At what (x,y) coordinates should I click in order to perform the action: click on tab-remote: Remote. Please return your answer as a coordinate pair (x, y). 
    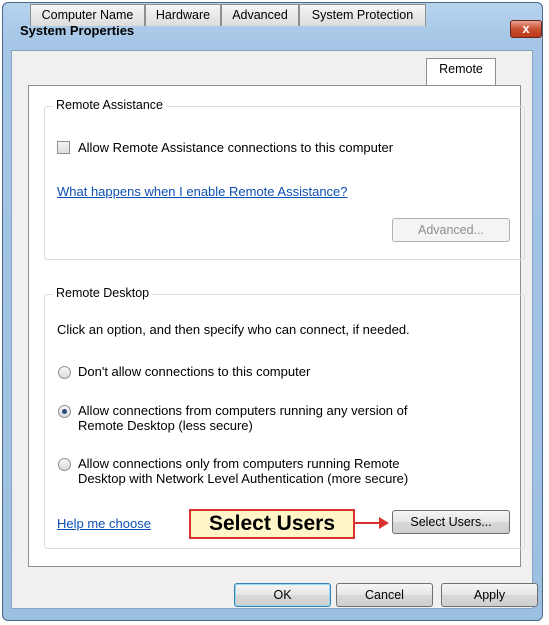
    Looking at the image, I should click on (461, 71).